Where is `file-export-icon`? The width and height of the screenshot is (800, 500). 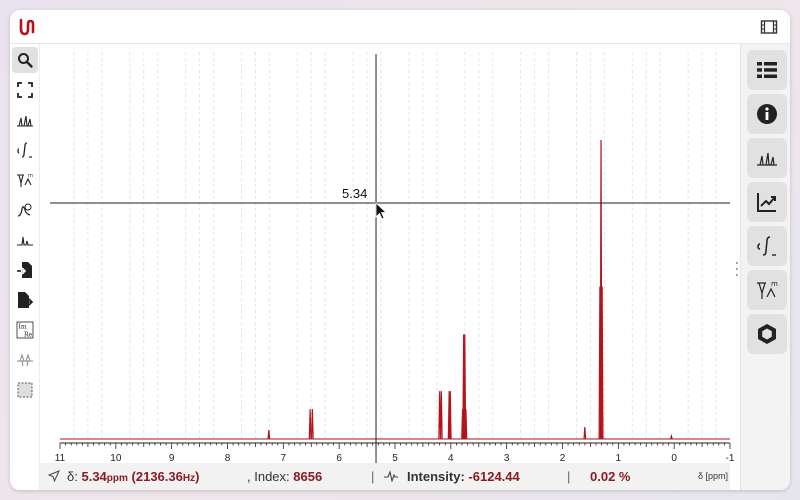 file-export-icon is located at coordinates (26, 300).